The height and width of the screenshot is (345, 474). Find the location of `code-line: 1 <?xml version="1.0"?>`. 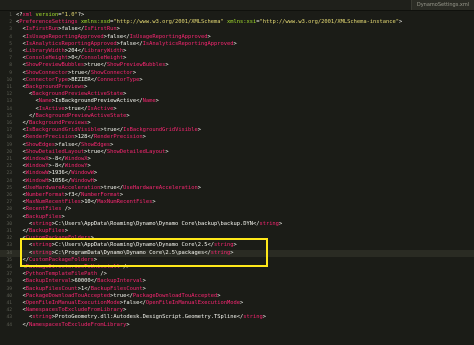

code-line: 1 <?xml version="1.0"?> is located at coordinates (237, 15).